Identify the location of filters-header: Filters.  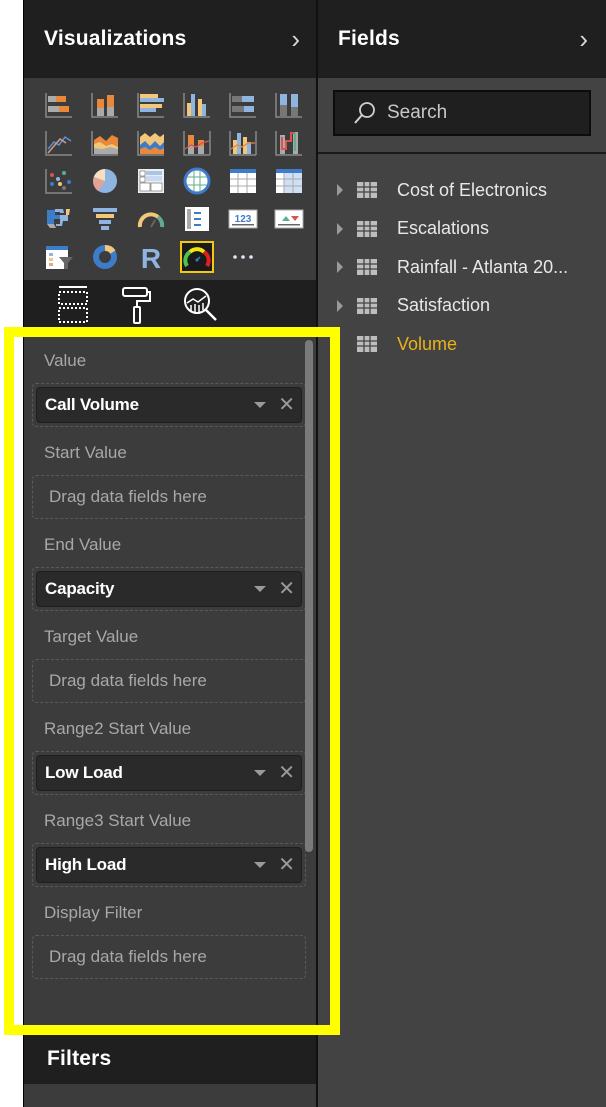
(170, 1059).